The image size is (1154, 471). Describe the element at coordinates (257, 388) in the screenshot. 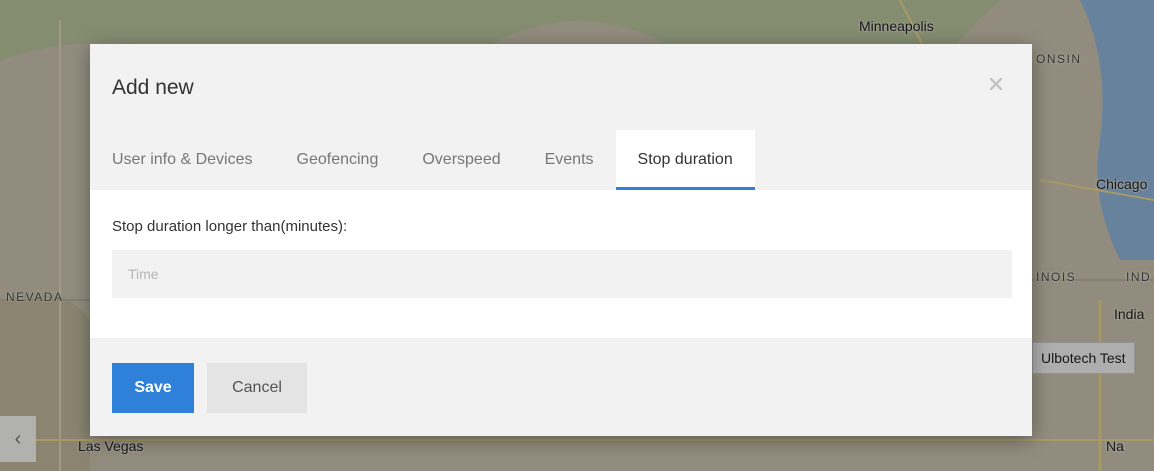

I see `cancel-button: Cancel` at that location.